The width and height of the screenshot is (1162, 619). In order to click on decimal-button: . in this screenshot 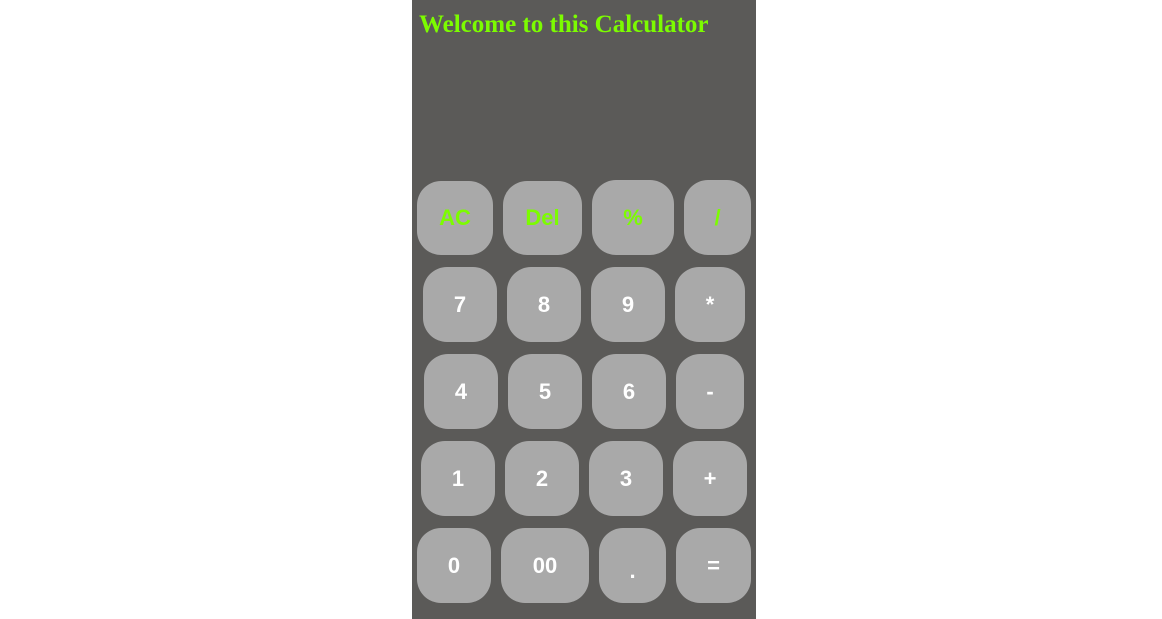, I will do `click(632, 565)`.